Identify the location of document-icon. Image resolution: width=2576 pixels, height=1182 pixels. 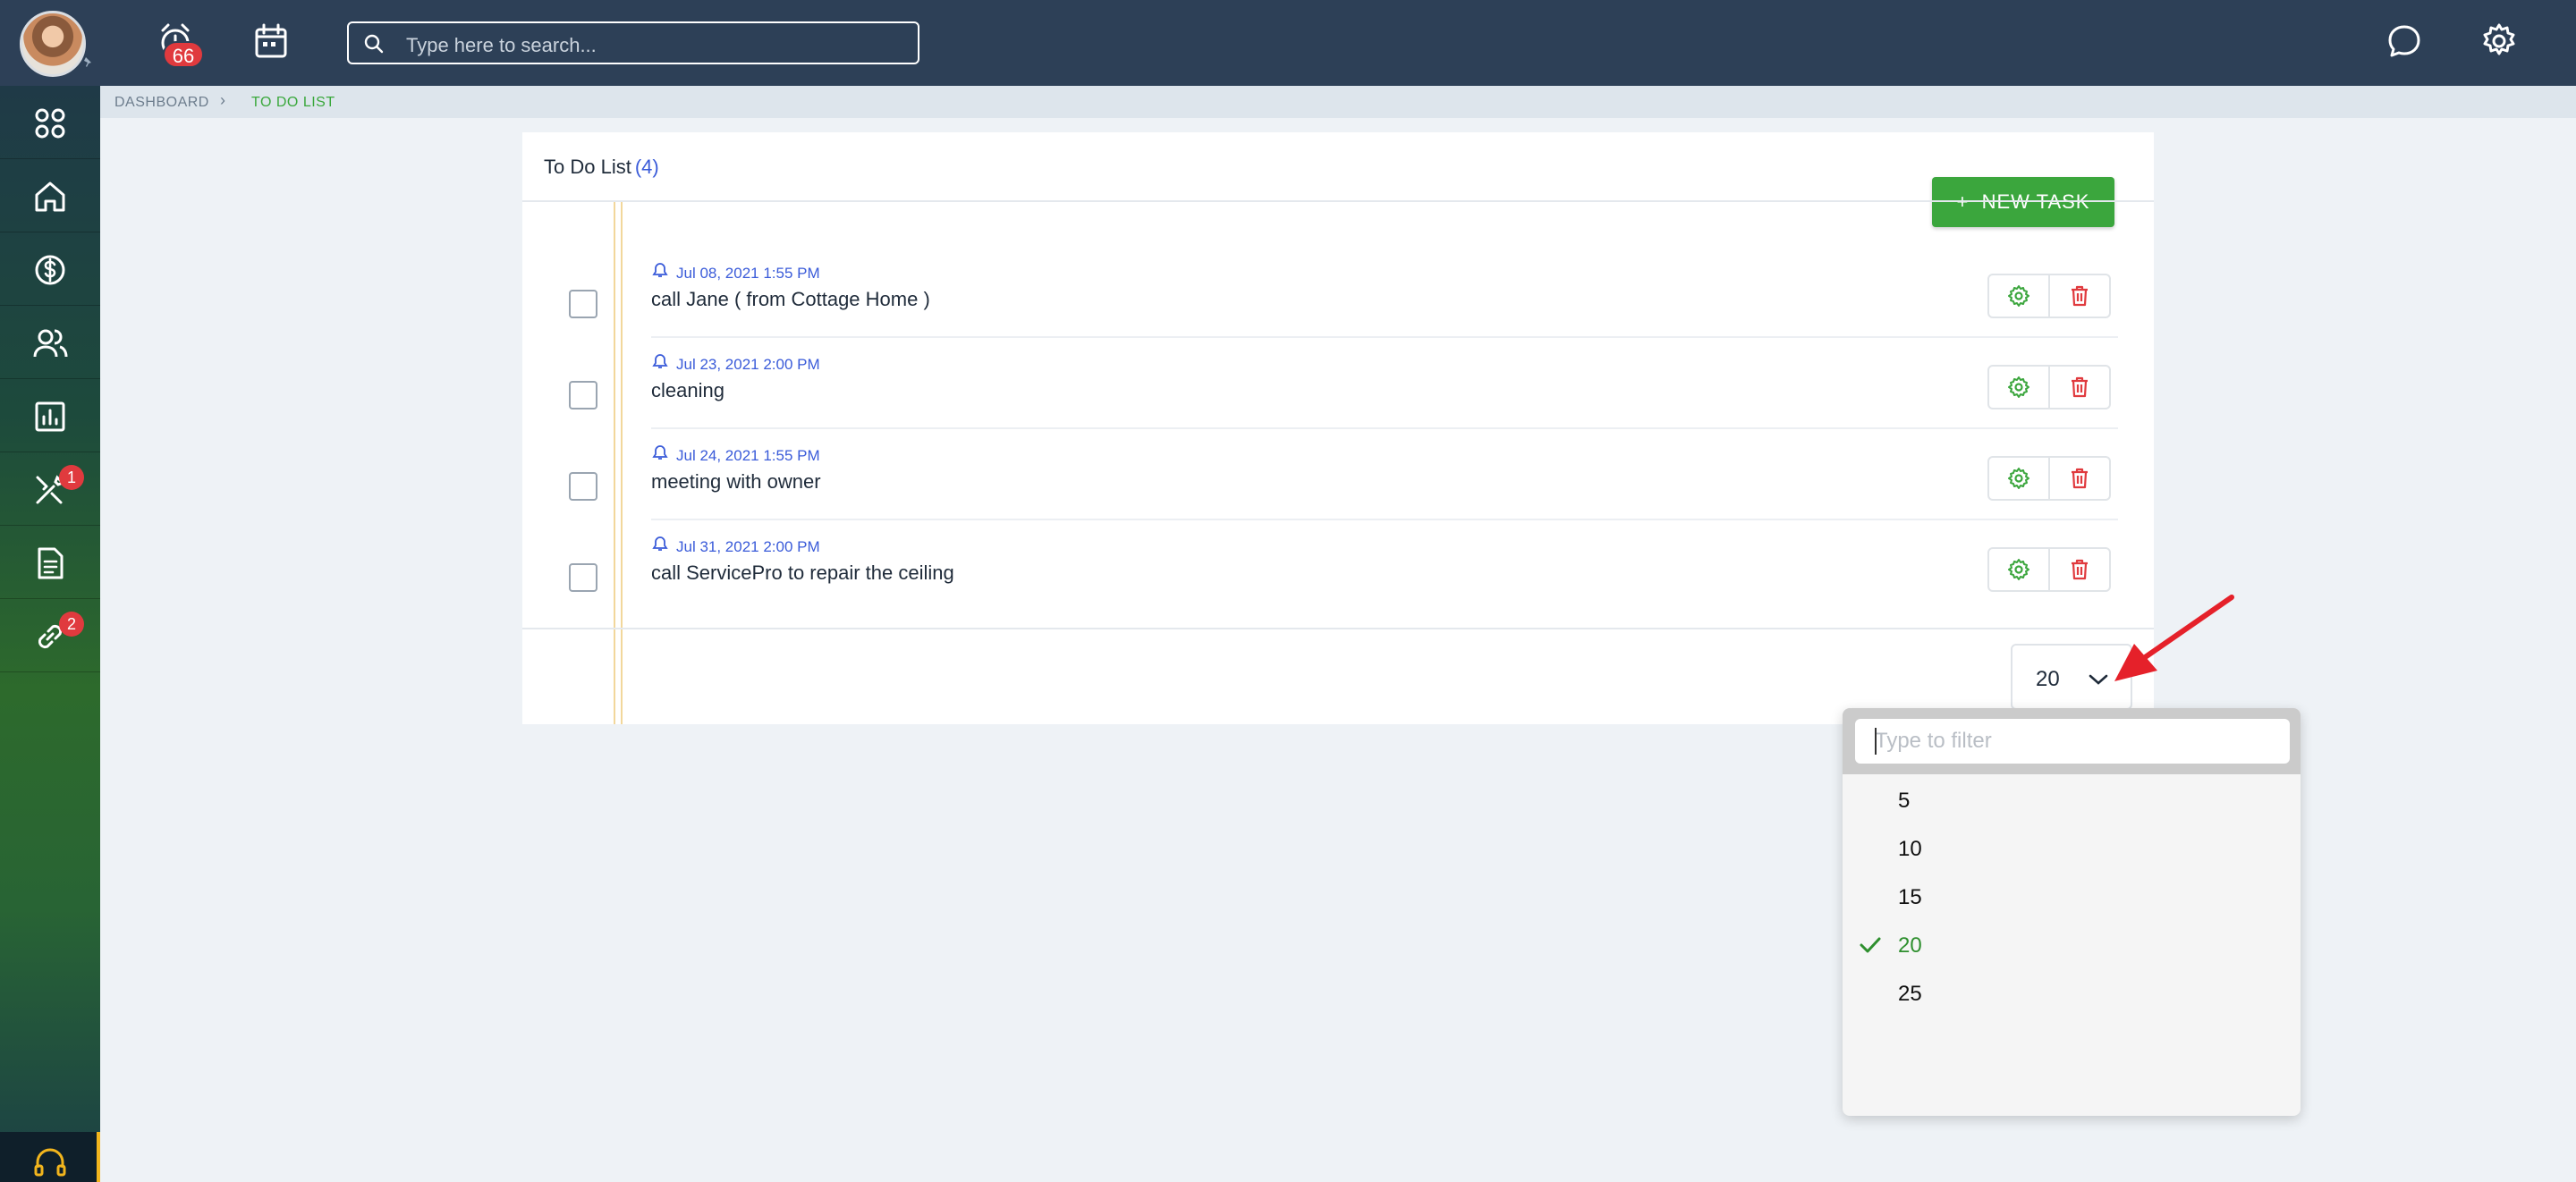
(51, 563).